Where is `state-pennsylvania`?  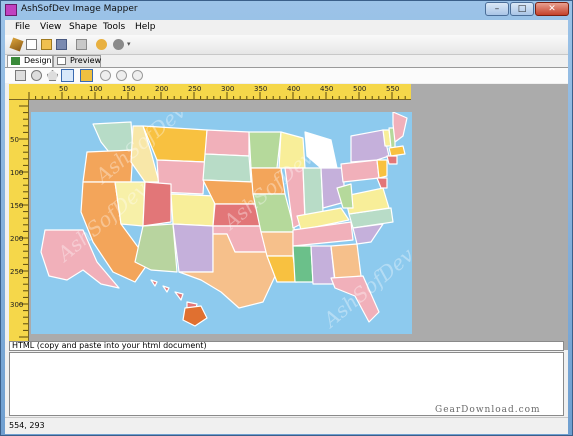 state-pennsylvania is located at coordinates (360, 171).